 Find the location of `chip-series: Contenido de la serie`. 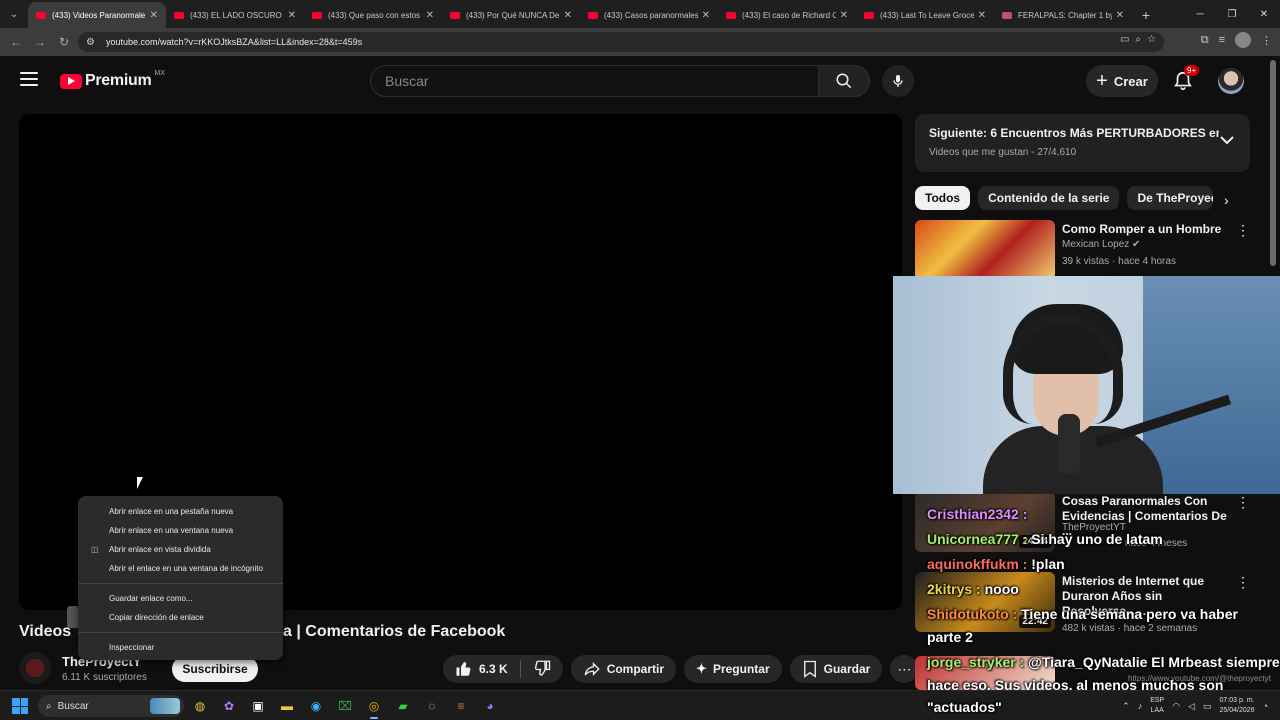

chip-series: Contenido de la serie is located at coordinates (1049, 198).